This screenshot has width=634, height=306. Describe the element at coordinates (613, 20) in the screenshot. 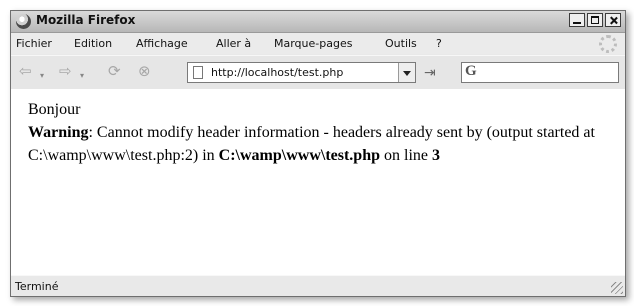

I see `close-button` at that location.